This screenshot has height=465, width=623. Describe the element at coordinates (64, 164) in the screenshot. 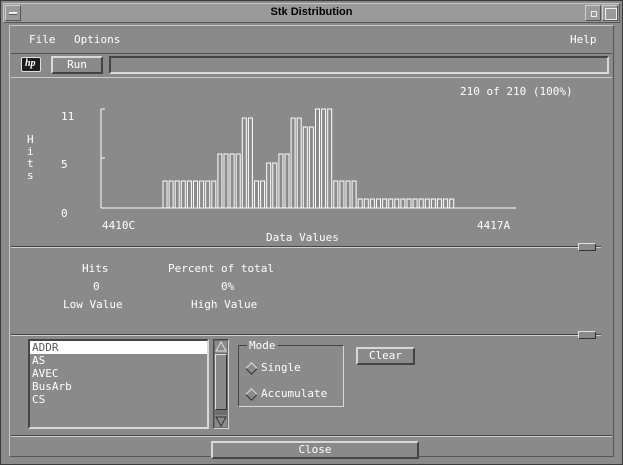

I see `y-tick-5: 5` at that location.